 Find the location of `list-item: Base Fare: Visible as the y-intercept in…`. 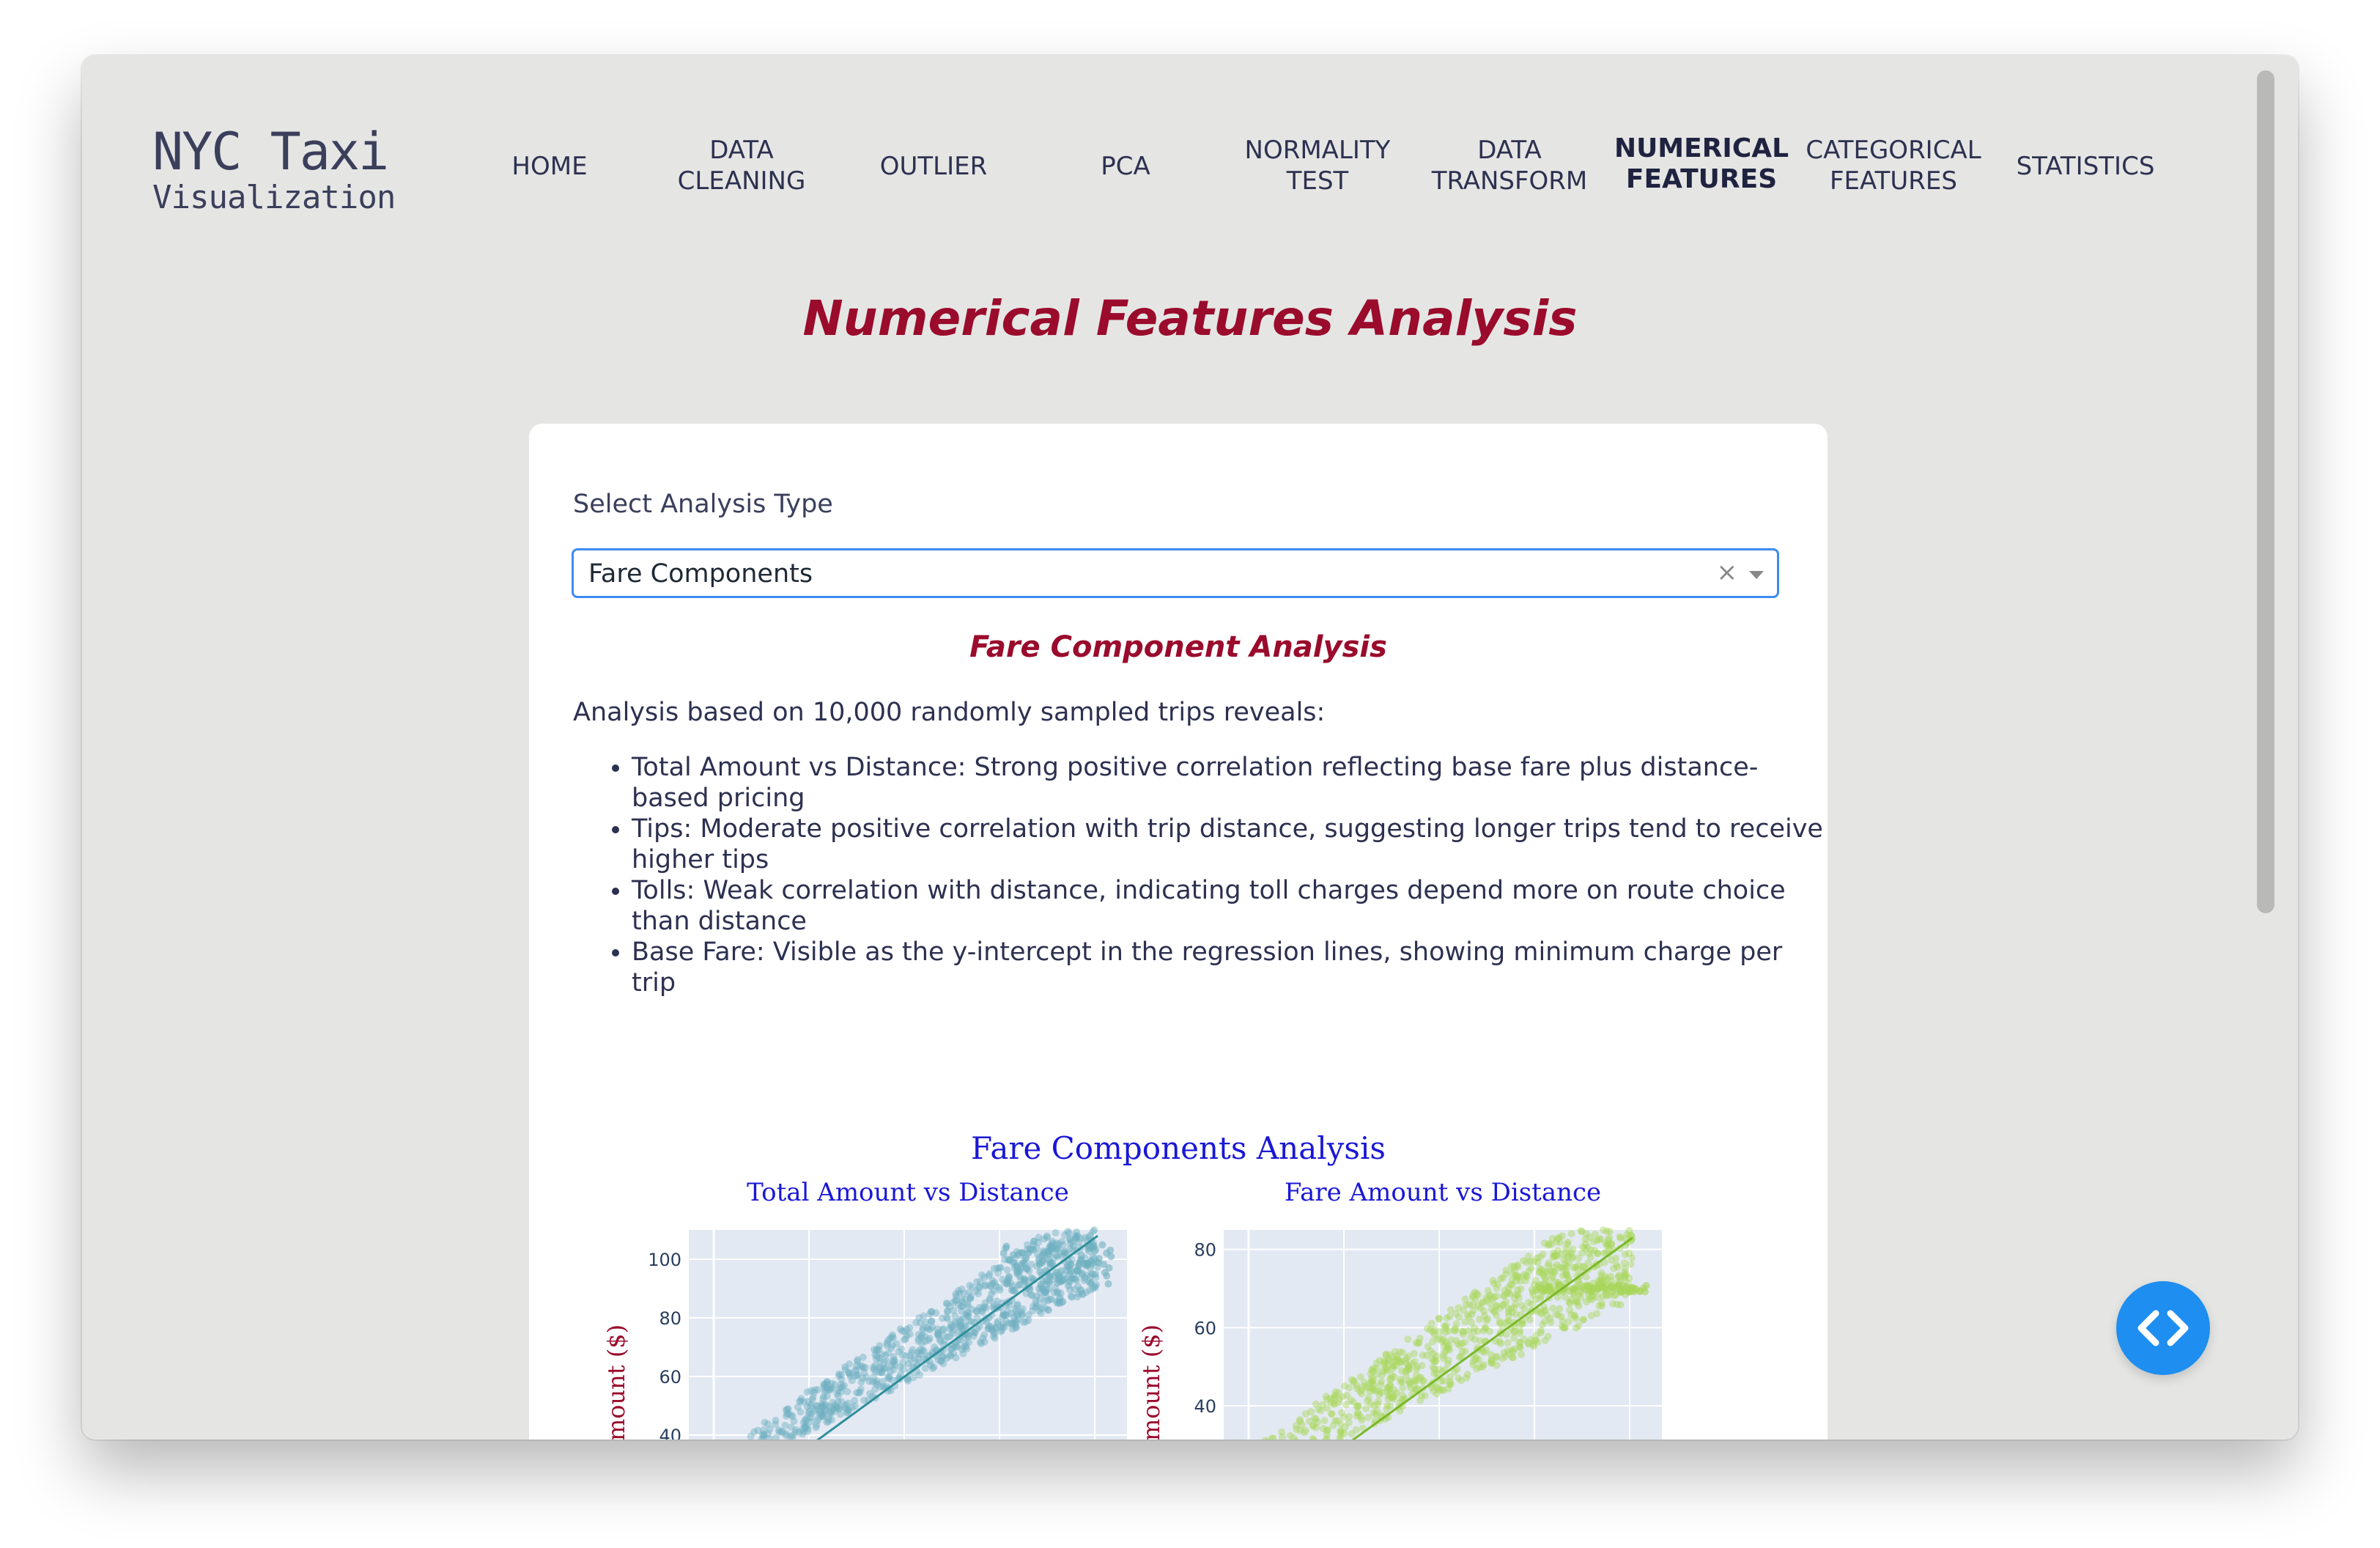

list-item: Base Fare: Visible as the y-intercept in… is located at coordinates (1232, 967).